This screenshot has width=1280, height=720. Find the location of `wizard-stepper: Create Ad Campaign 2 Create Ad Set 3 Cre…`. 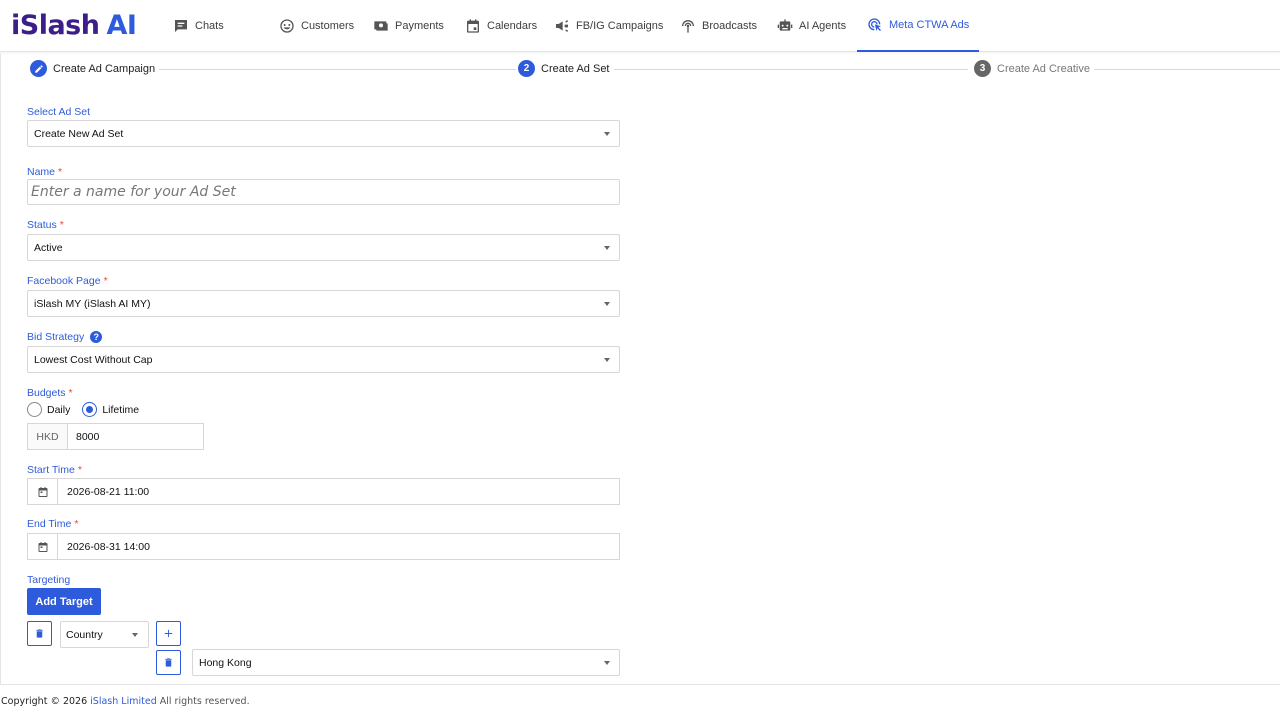

wizard-stepper: Create Ad Campaign 2 Create Ad Set 3 Cre… is located at coordinates (650, 70).